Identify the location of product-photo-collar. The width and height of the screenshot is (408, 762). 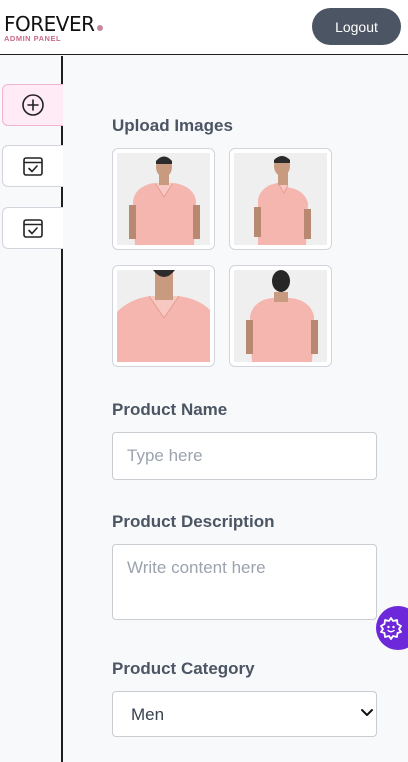
(163, 316).